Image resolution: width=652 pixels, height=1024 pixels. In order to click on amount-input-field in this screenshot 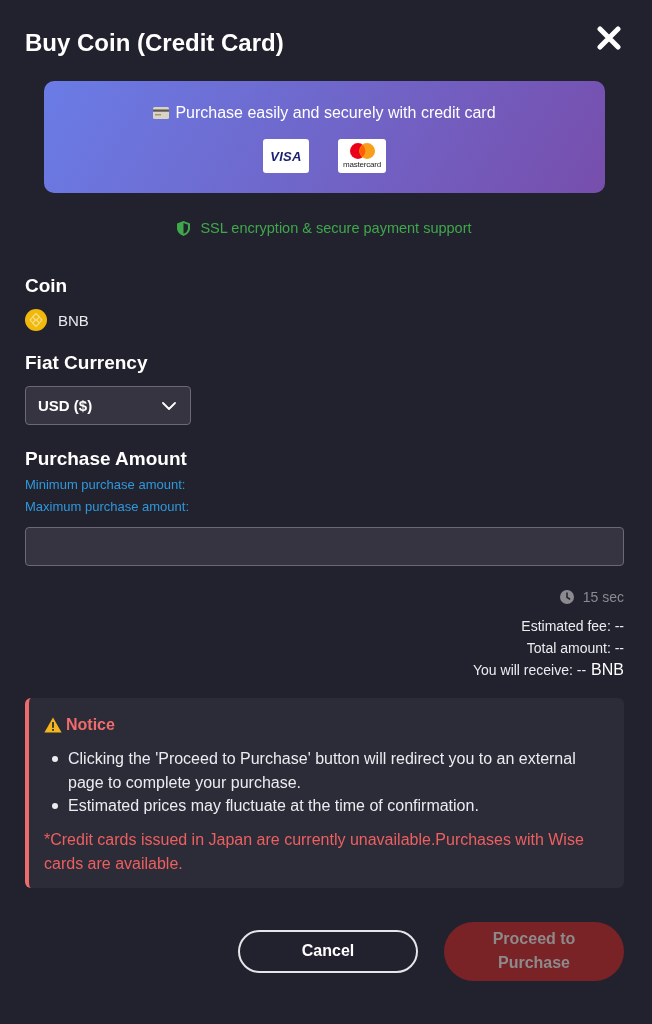, I will do `click(324, 546)`.